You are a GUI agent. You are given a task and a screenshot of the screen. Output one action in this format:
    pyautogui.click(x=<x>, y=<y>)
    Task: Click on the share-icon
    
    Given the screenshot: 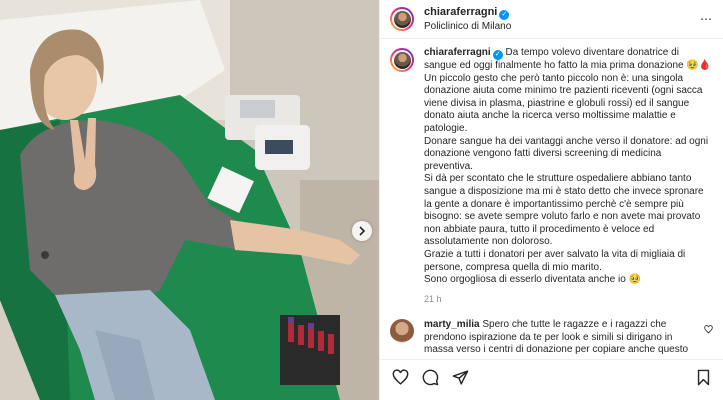 What is the action you would take?
    pyautogui.click(x=460, y=380)
    